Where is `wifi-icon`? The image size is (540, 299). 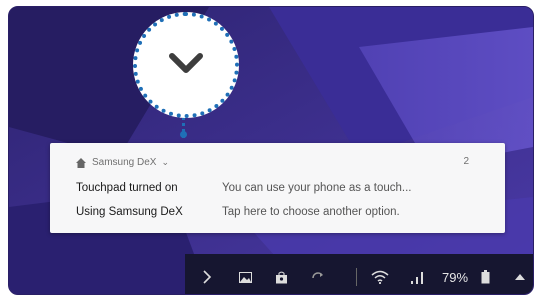 wifi-icon is located at coordinates (380, 274).